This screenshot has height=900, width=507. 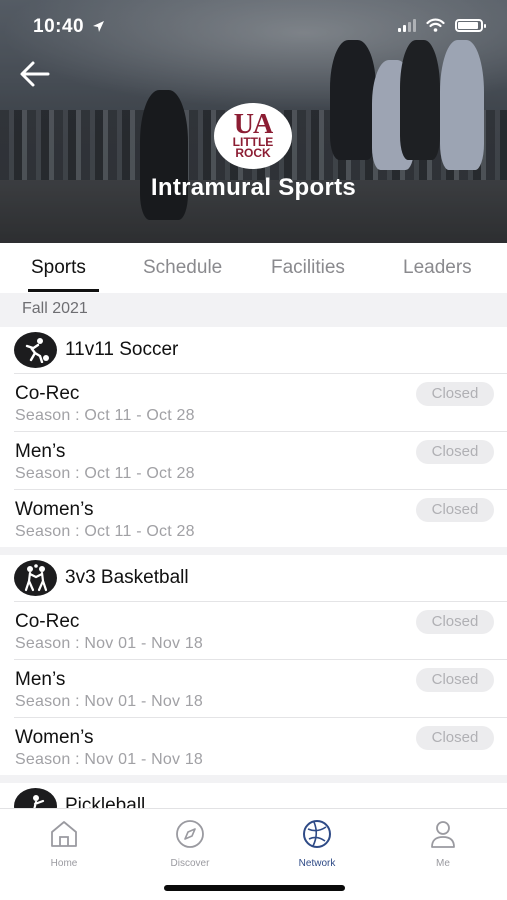 What do you see at coordinates (317, 863) in the screenshot?
I see `nav-label: Network` at bounding box center [317, 863].